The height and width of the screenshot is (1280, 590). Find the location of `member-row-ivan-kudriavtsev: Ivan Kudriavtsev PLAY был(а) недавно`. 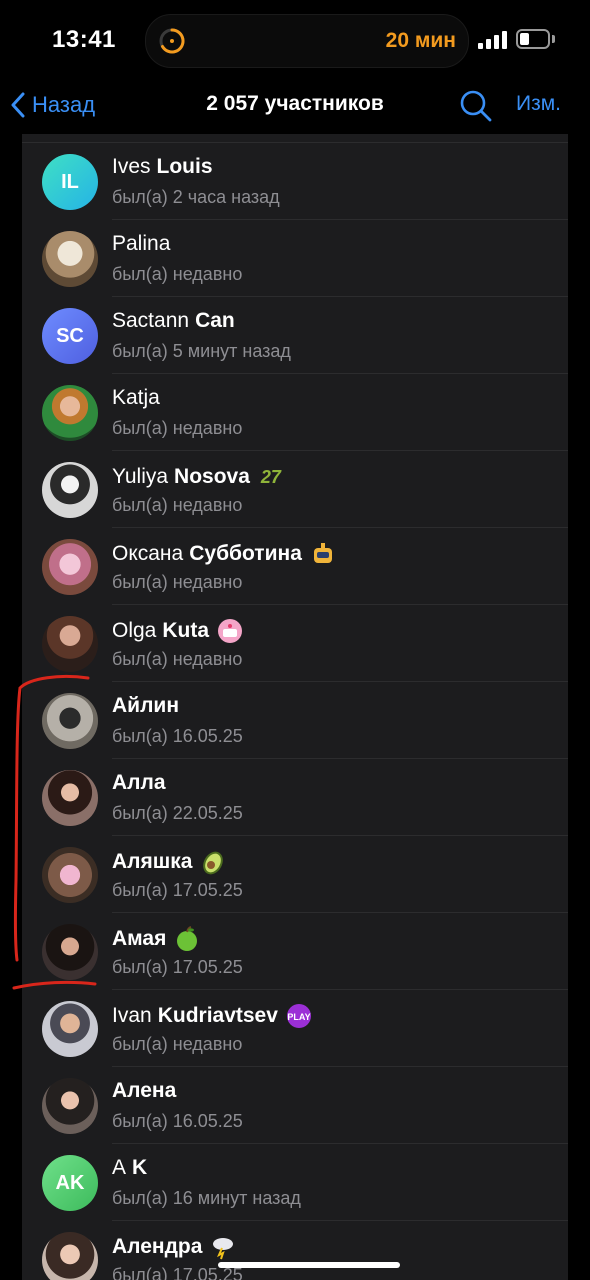

member-row-ivan-kudriavtsev: Ivan Kudriavtsev PLAY был(а) недавно is located at coordinates (295, 1028).